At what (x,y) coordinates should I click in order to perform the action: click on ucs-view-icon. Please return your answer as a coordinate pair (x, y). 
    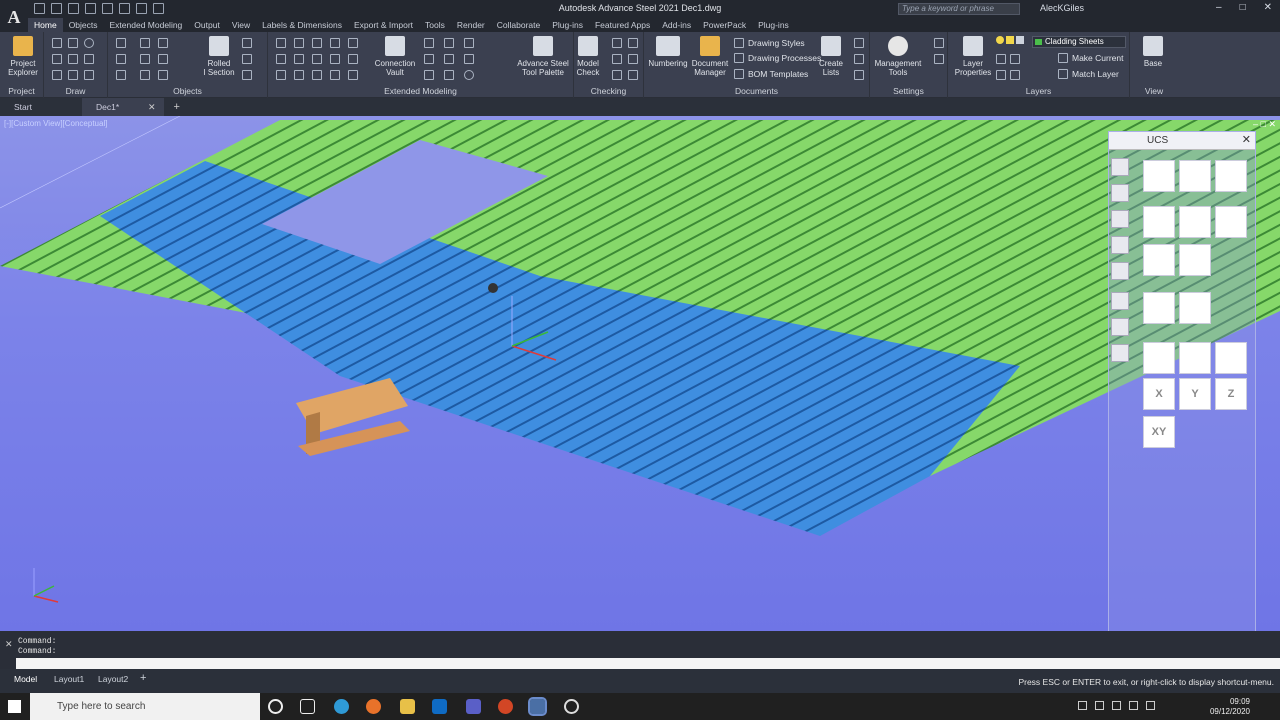
    Looking at the image, I should click on (1231, 176).